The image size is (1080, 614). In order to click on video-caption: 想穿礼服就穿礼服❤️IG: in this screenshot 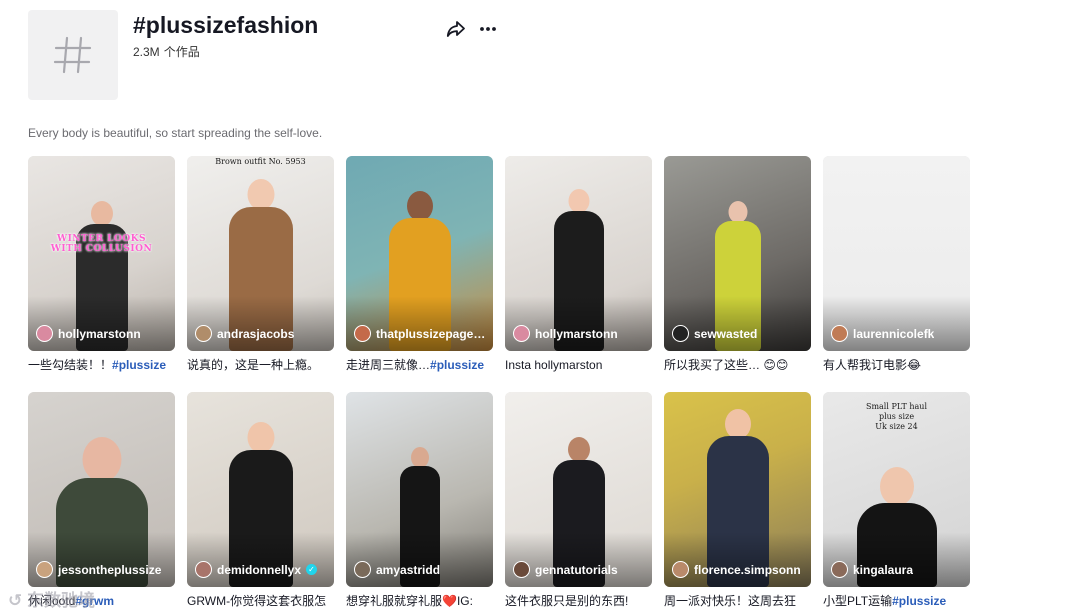, I will do `click(419, 601)`.